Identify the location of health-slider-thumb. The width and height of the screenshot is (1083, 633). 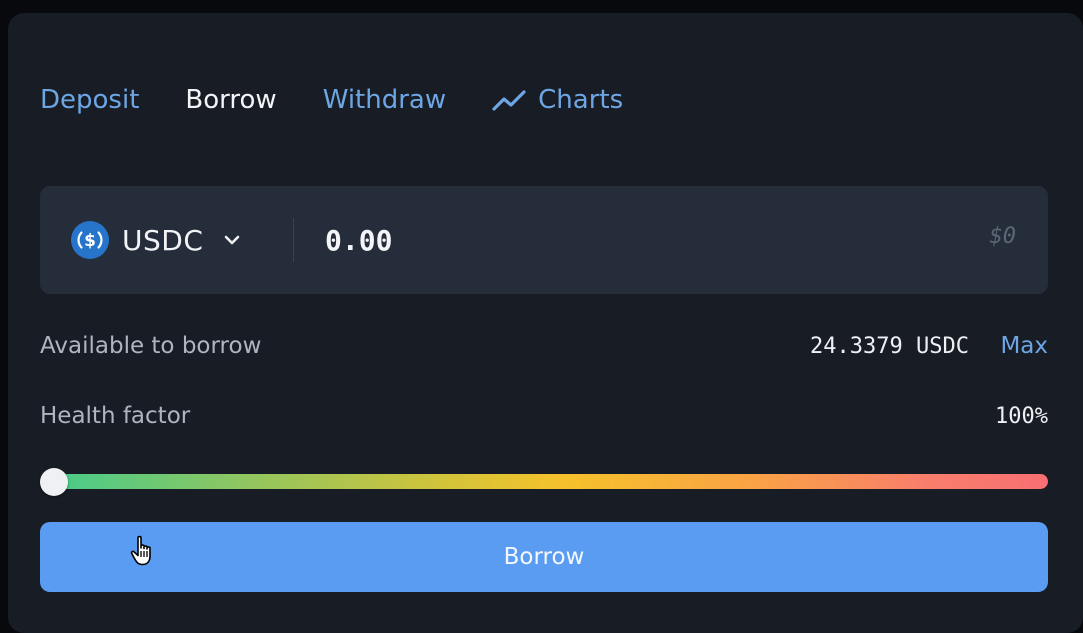
(54, 482).